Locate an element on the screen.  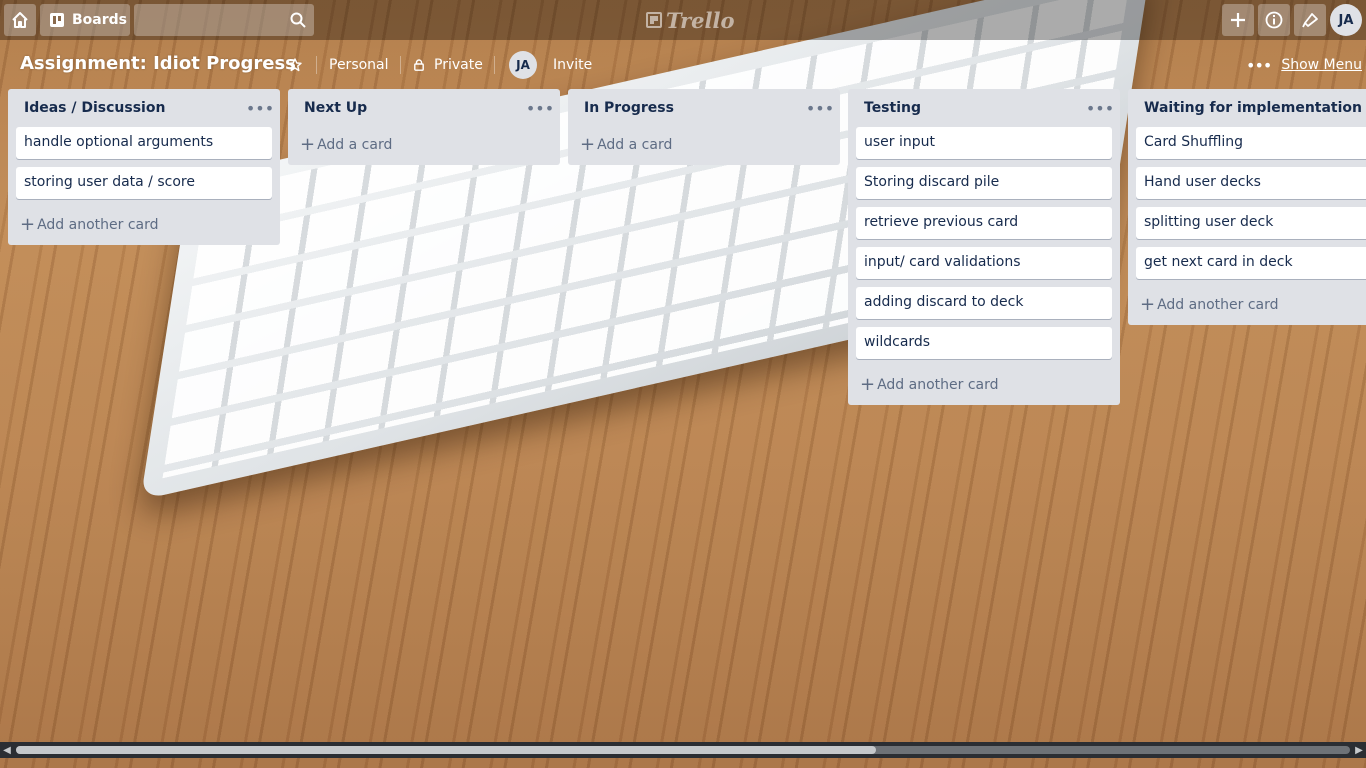
scroll-right-arrow-icon: ▶ is located at coordinates (1359, 750).